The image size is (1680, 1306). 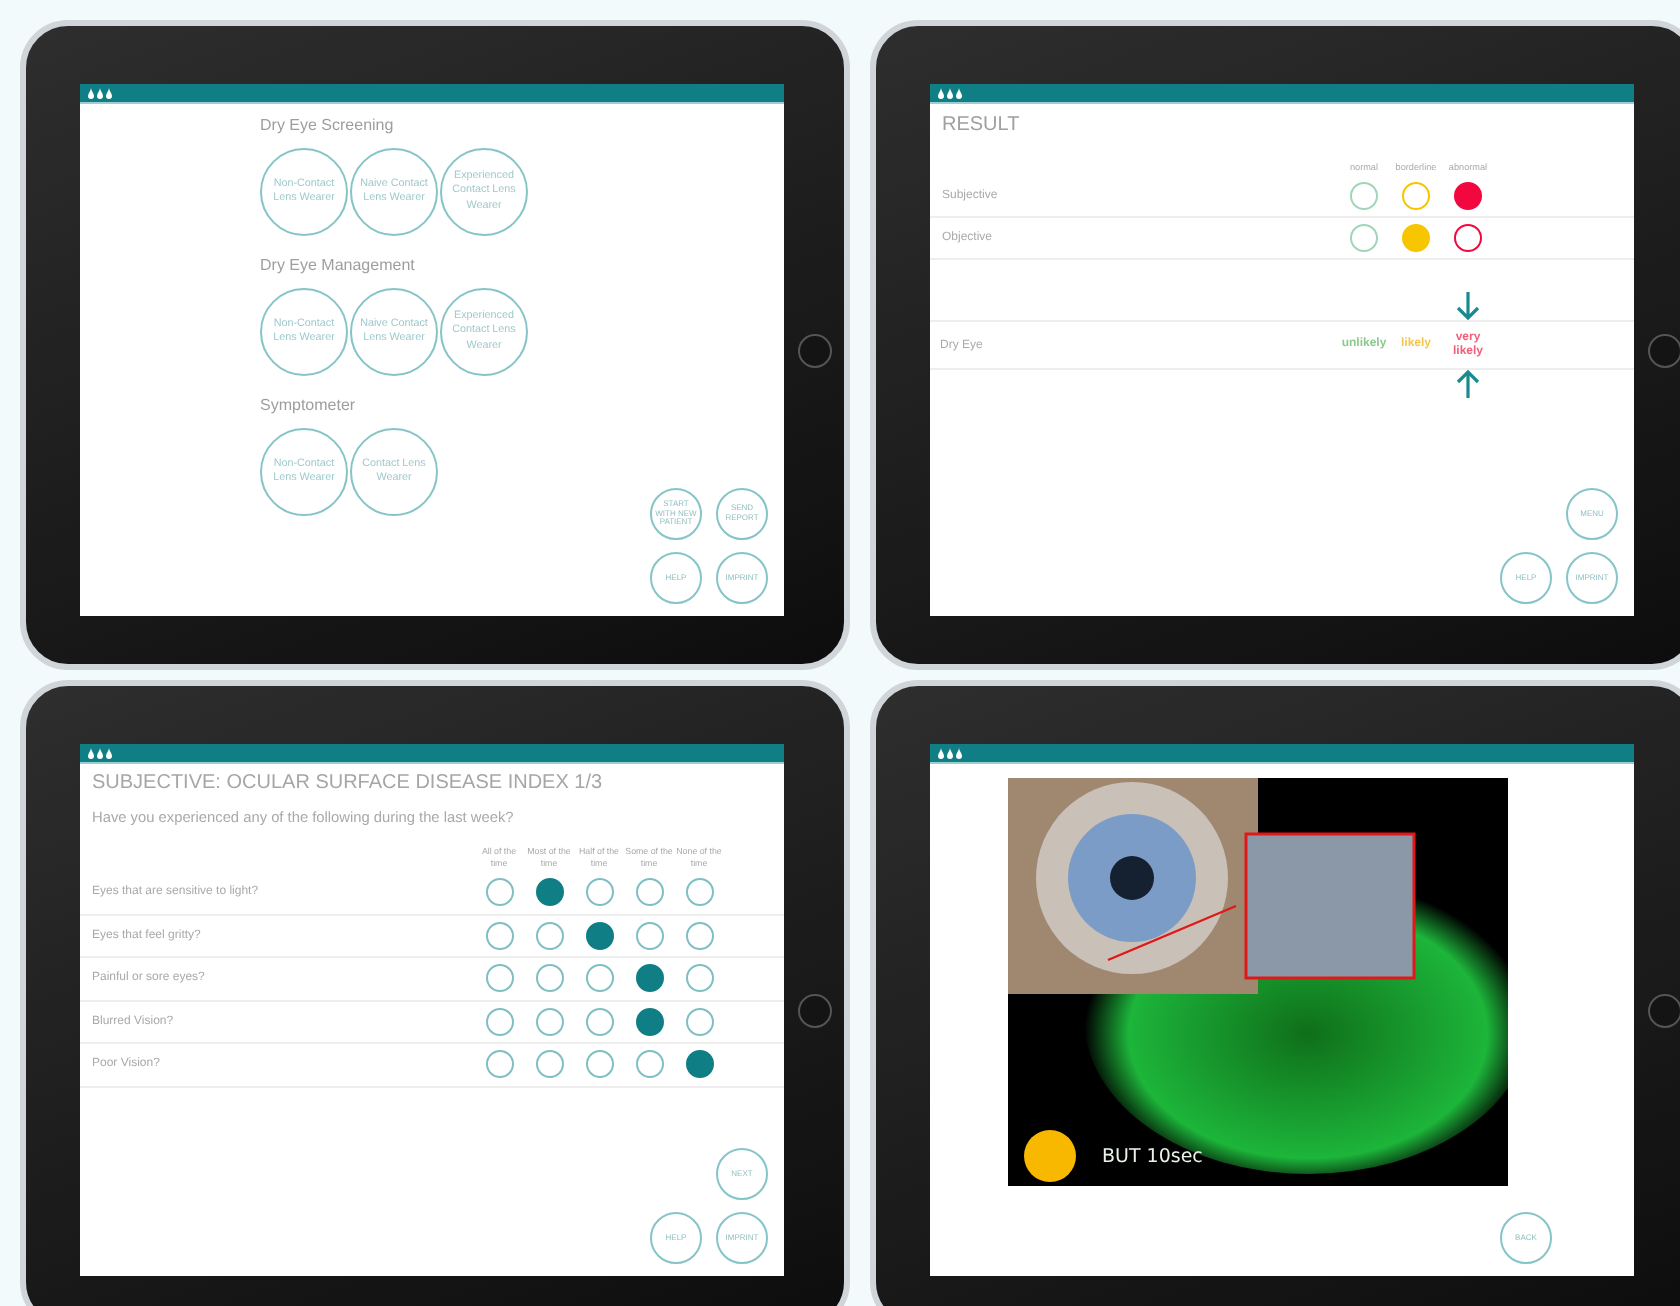 I want to click on section-title: Symptometer, so click(x=309, y=407).